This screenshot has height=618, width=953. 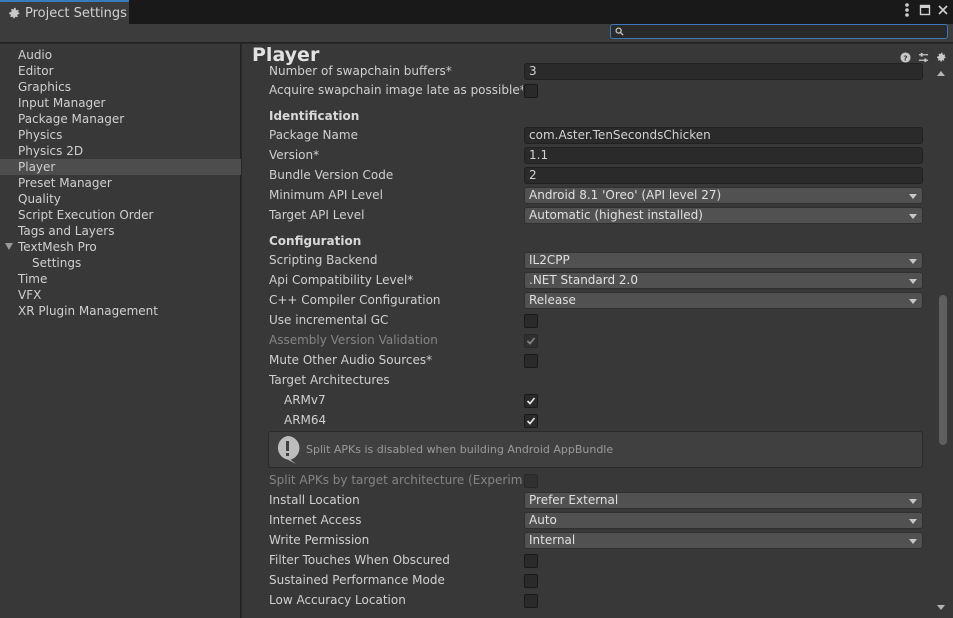 I want to click on sustained-perf-checkbox, so click(x=531, y=581).